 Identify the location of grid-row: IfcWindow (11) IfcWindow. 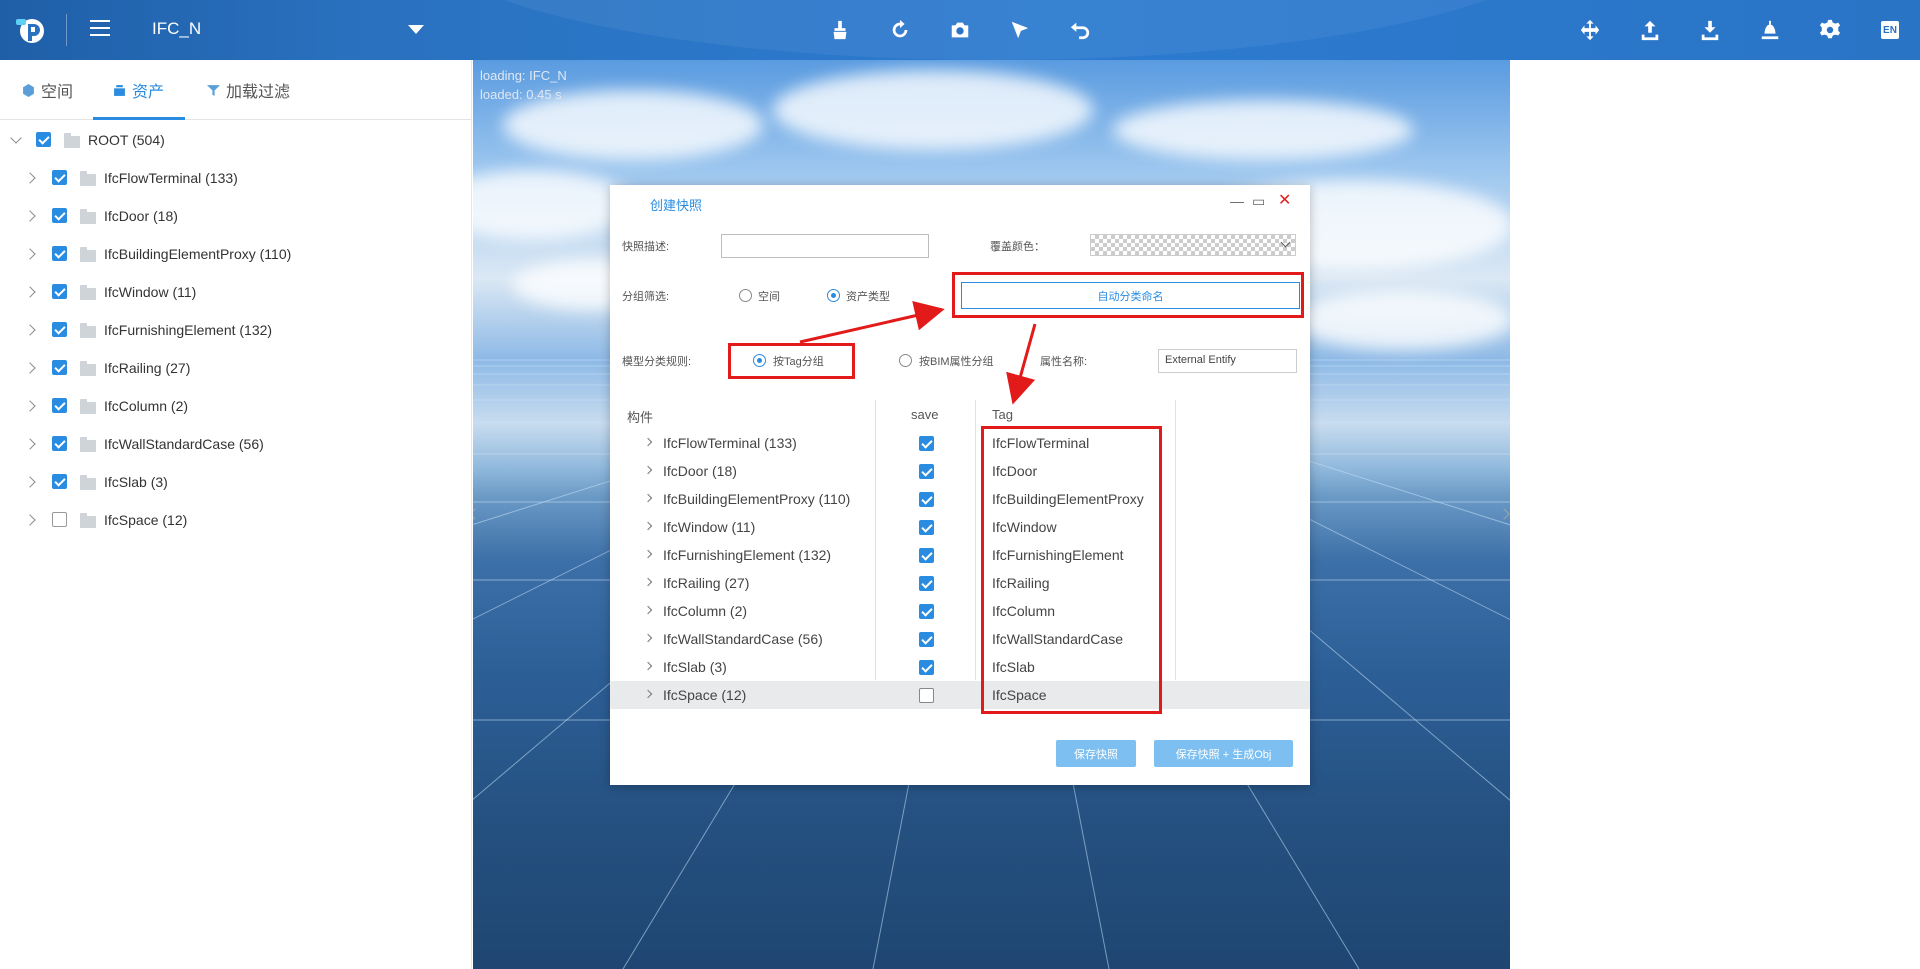
(960, 527).